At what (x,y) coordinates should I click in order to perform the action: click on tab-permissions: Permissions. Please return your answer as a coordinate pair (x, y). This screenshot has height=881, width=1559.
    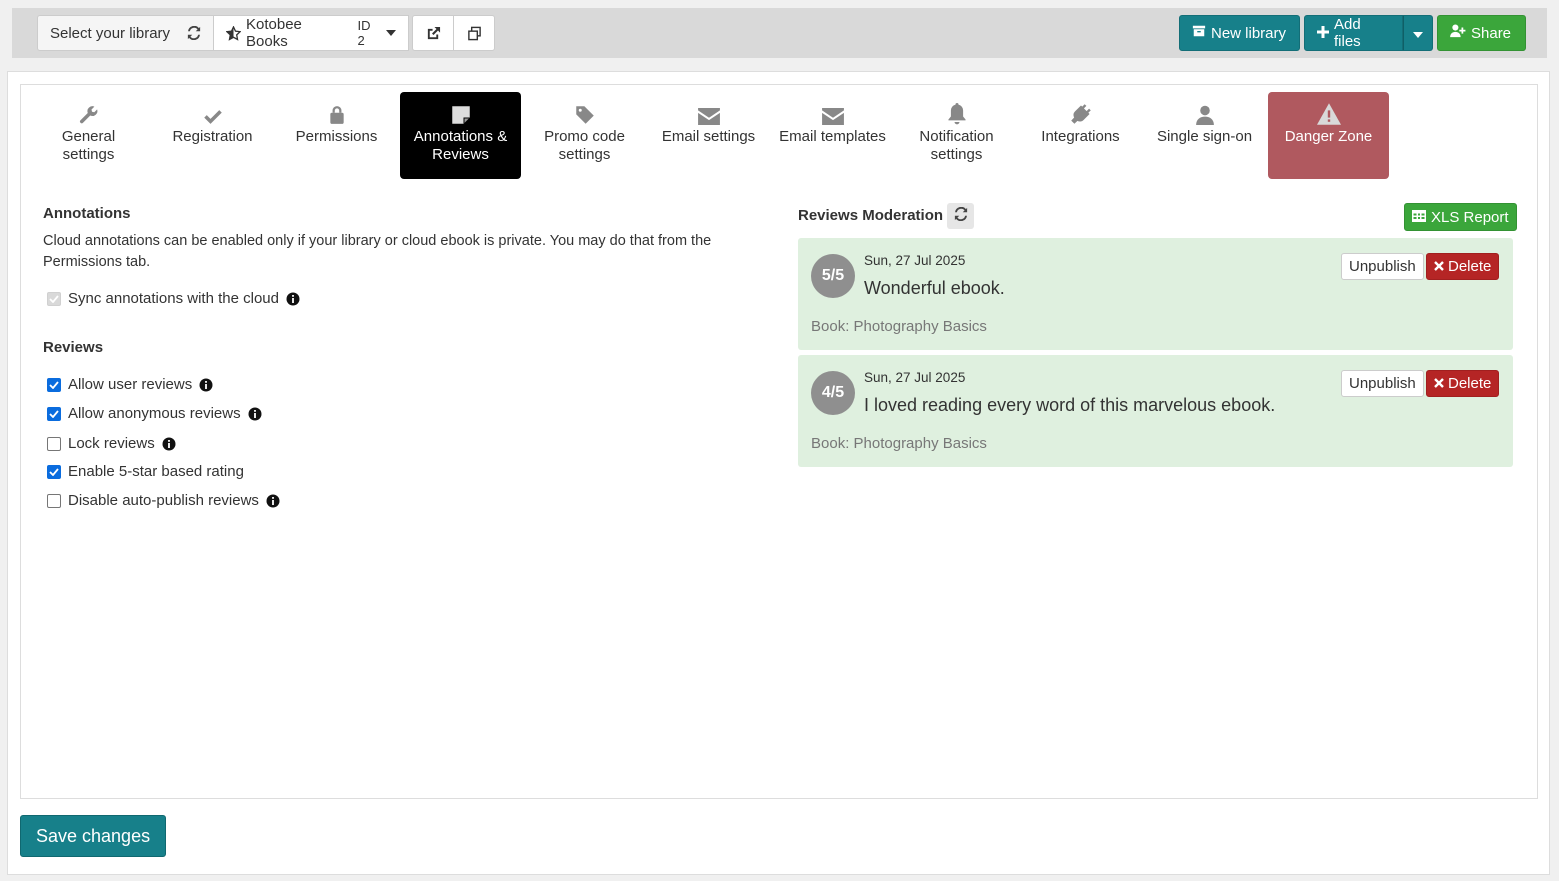
    Looking at the image, I should click on (336, 135).